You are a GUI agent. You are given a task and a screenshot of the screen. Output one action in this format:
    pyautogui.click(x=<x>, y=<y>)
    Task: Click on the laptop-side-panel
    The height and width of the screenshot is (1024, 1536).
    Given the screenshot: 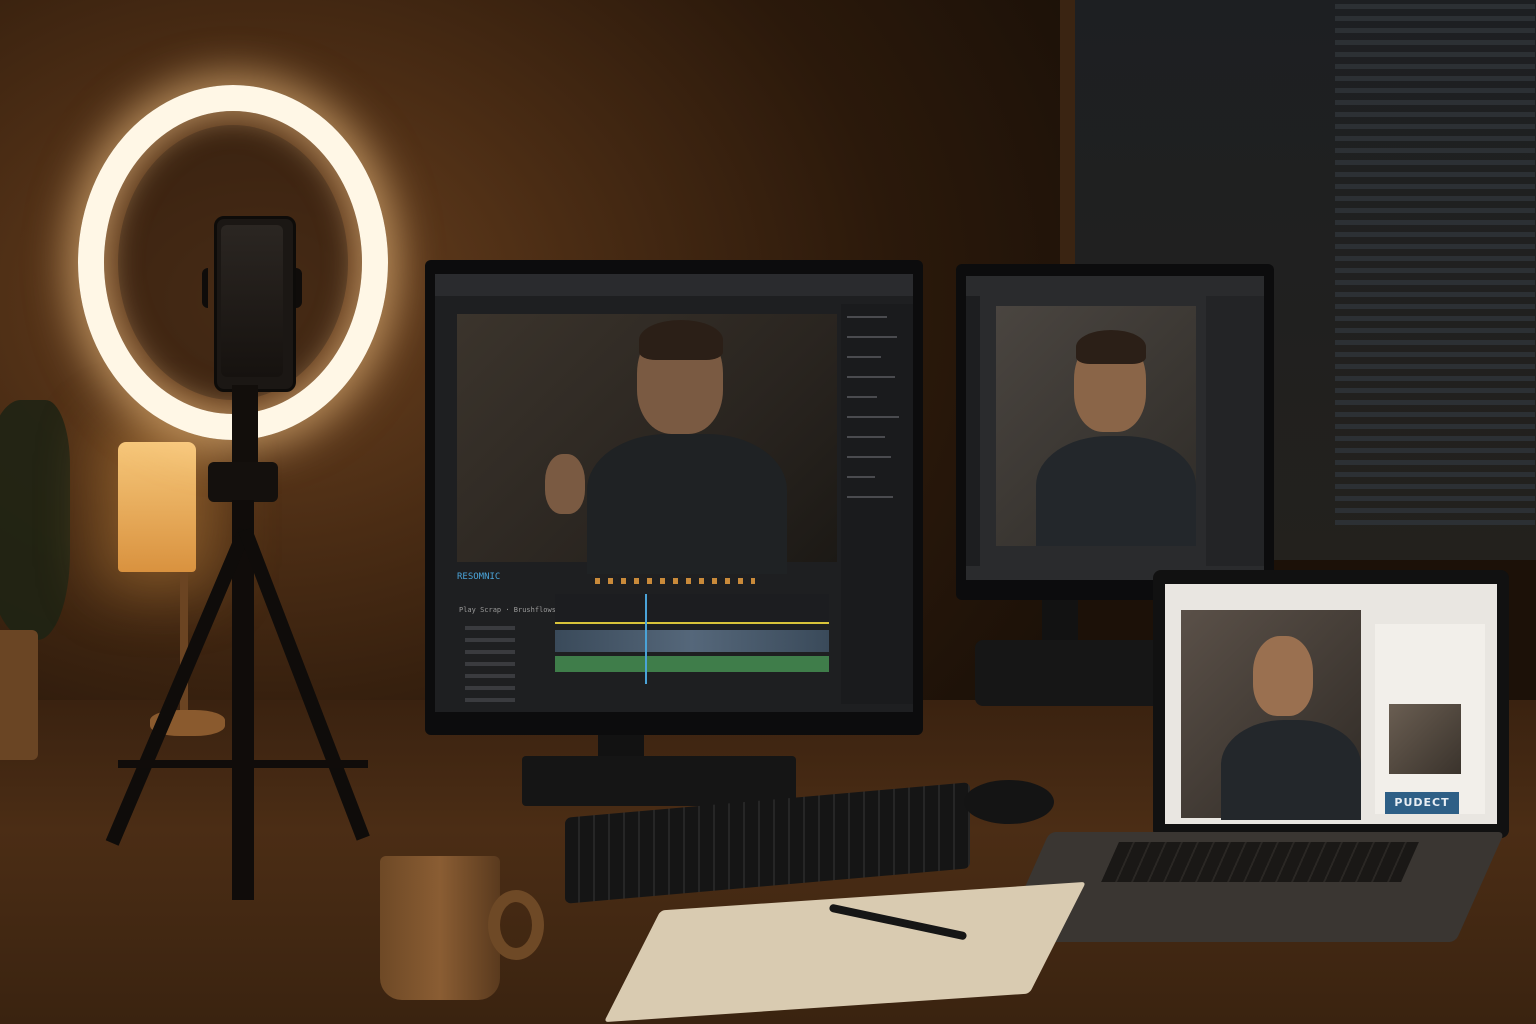 What is the action you would take?
    pyautogui.click(x=1430, y=719)
    